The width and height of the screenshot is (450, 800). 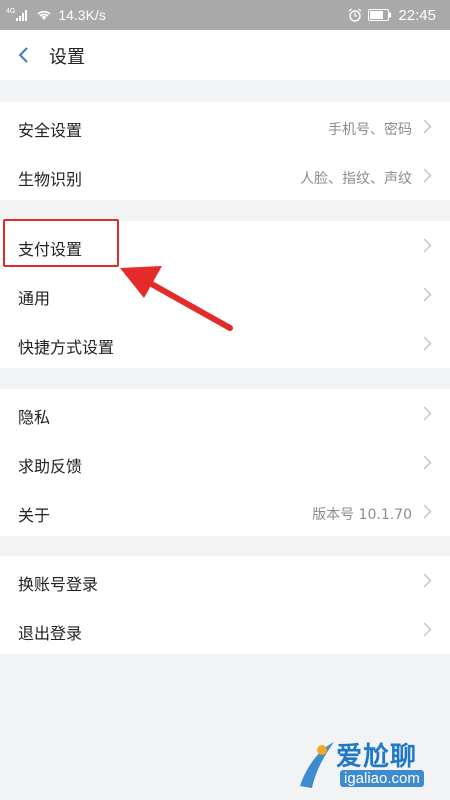 What do you see at coordinates (382, 778) in the screenshot?
I see `watermark-url: igaliao.com` at bounding box center [382, 778].